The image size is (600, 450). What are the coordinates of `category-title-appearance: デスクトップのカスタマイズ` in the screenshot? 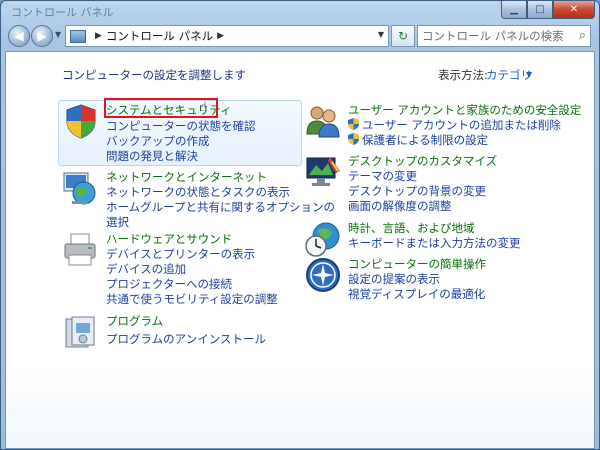 It's located at (422, 161).